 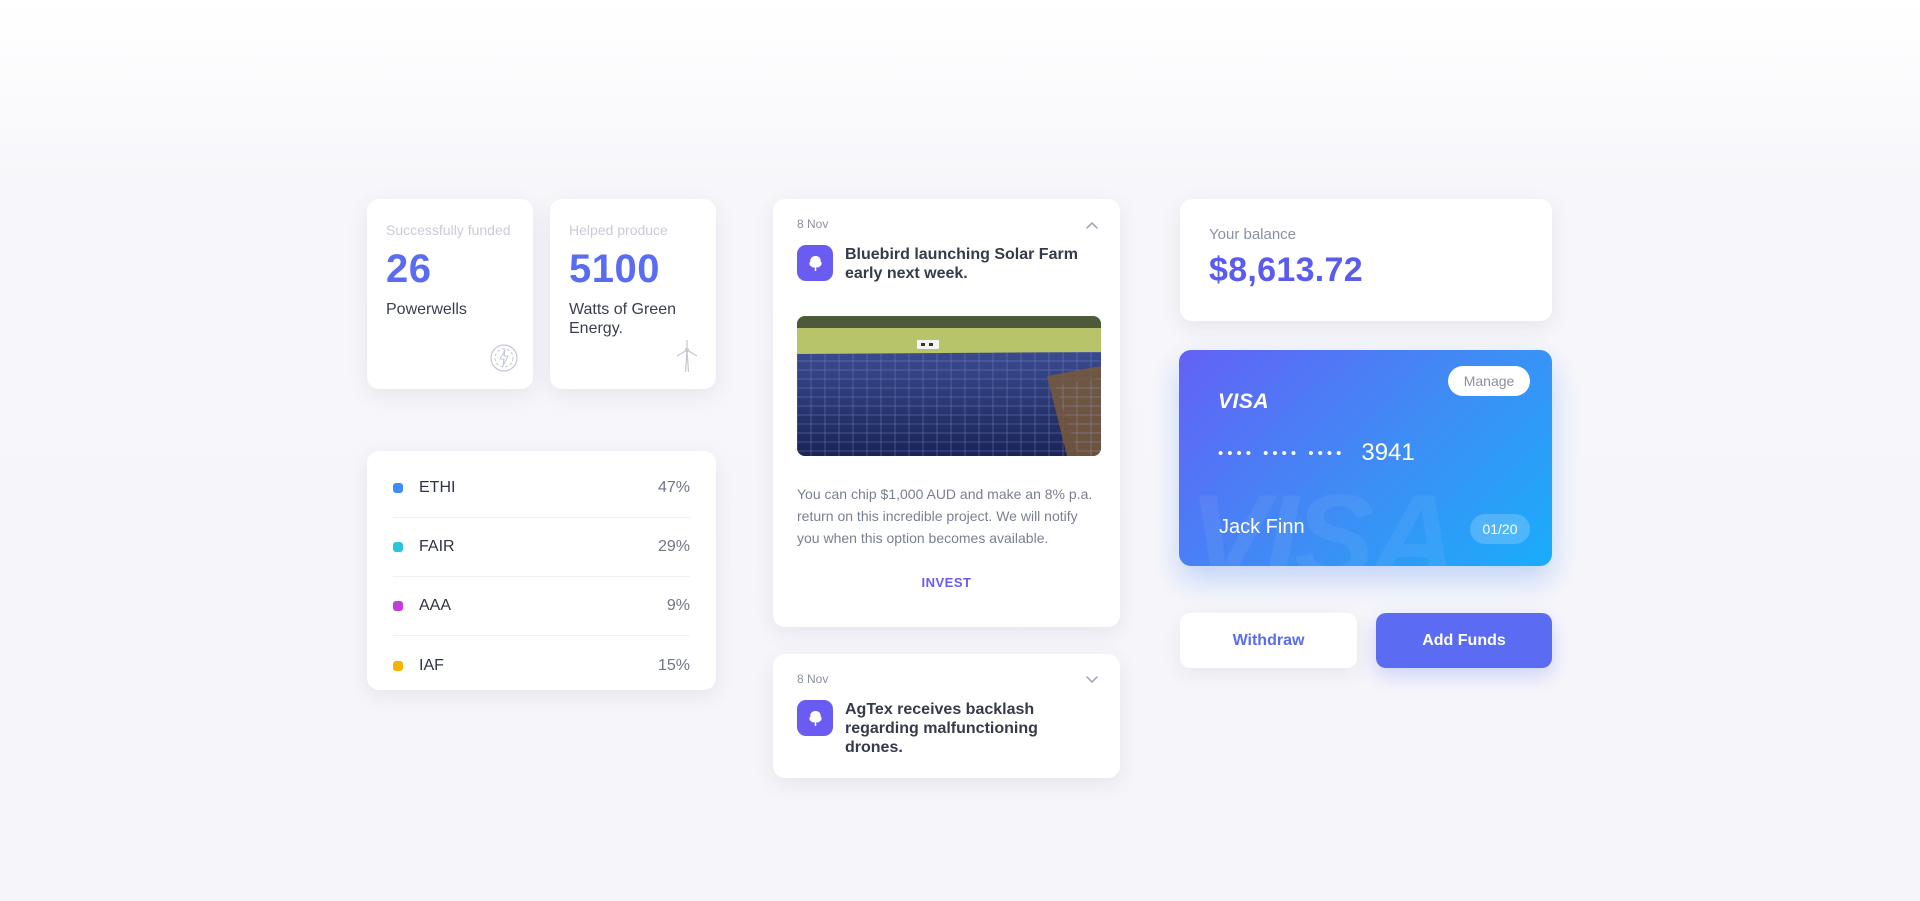 I want to click on withdraw-button: Withdraw, so click(x=1268, y=640).